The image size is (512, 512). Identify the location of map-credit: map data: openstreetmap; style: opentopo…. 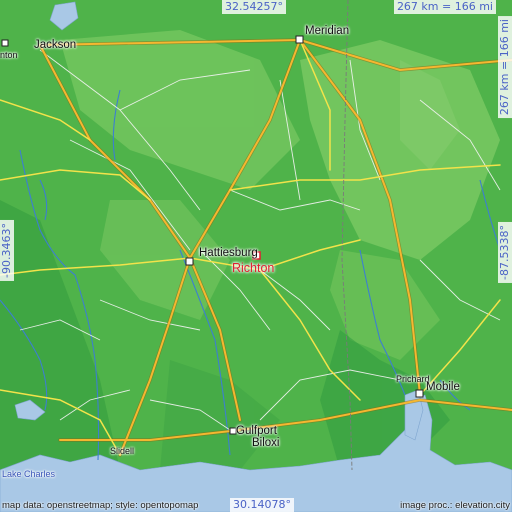
(100, 505).